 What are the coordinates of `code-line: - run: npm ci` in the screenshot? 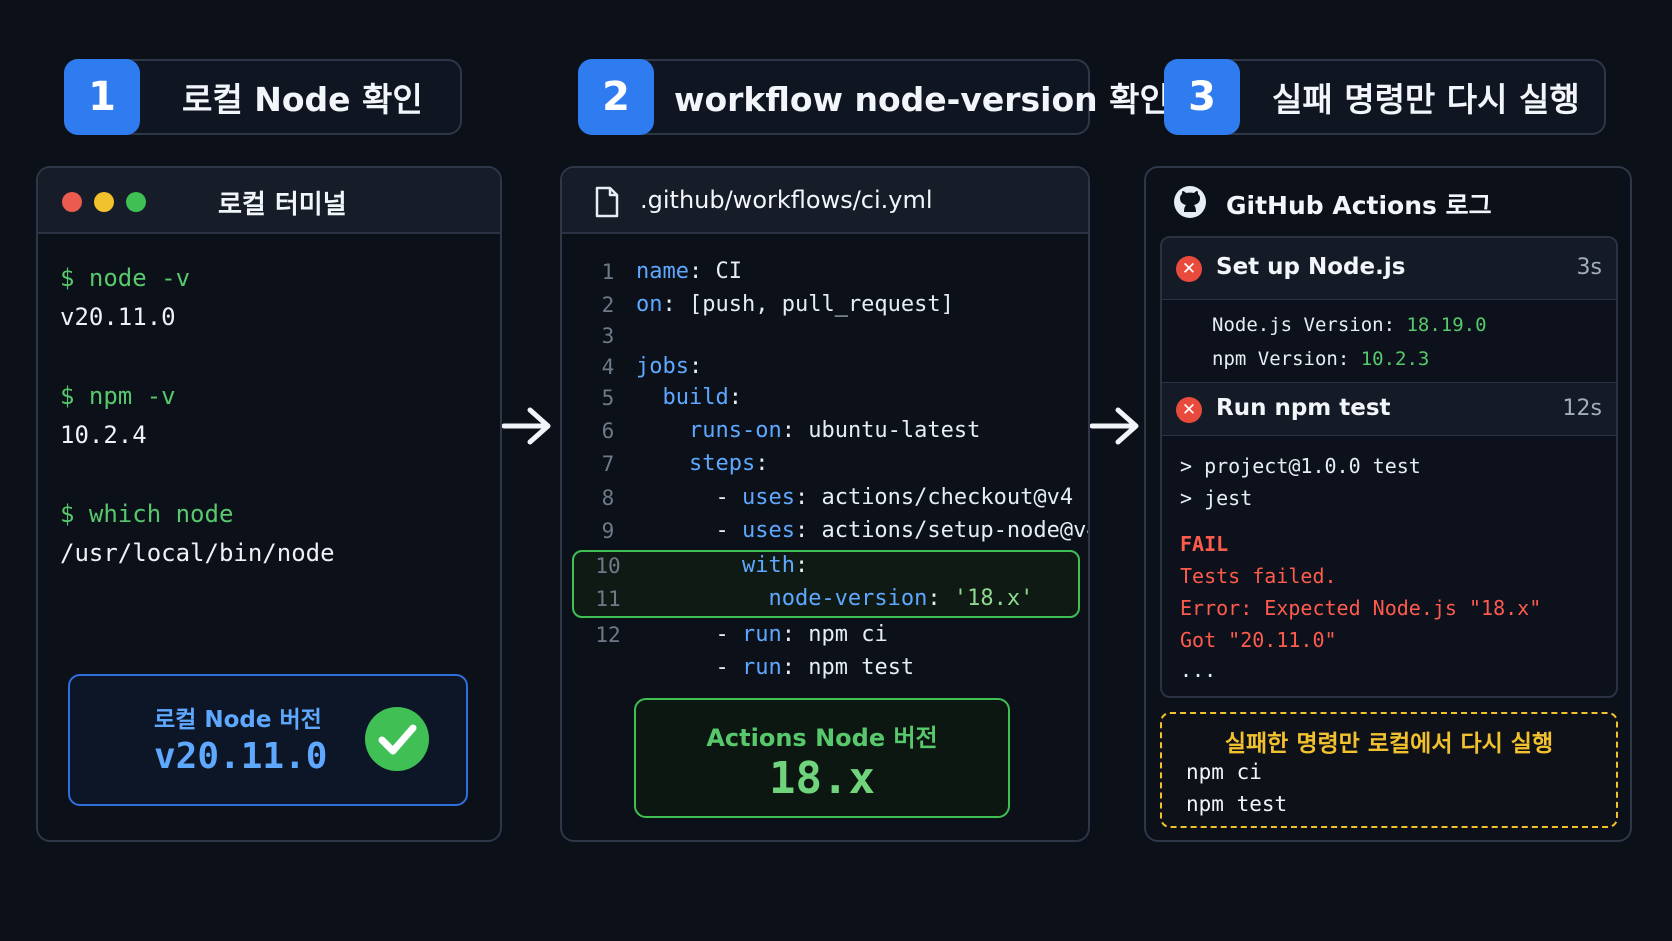 It's located at (762, 634).